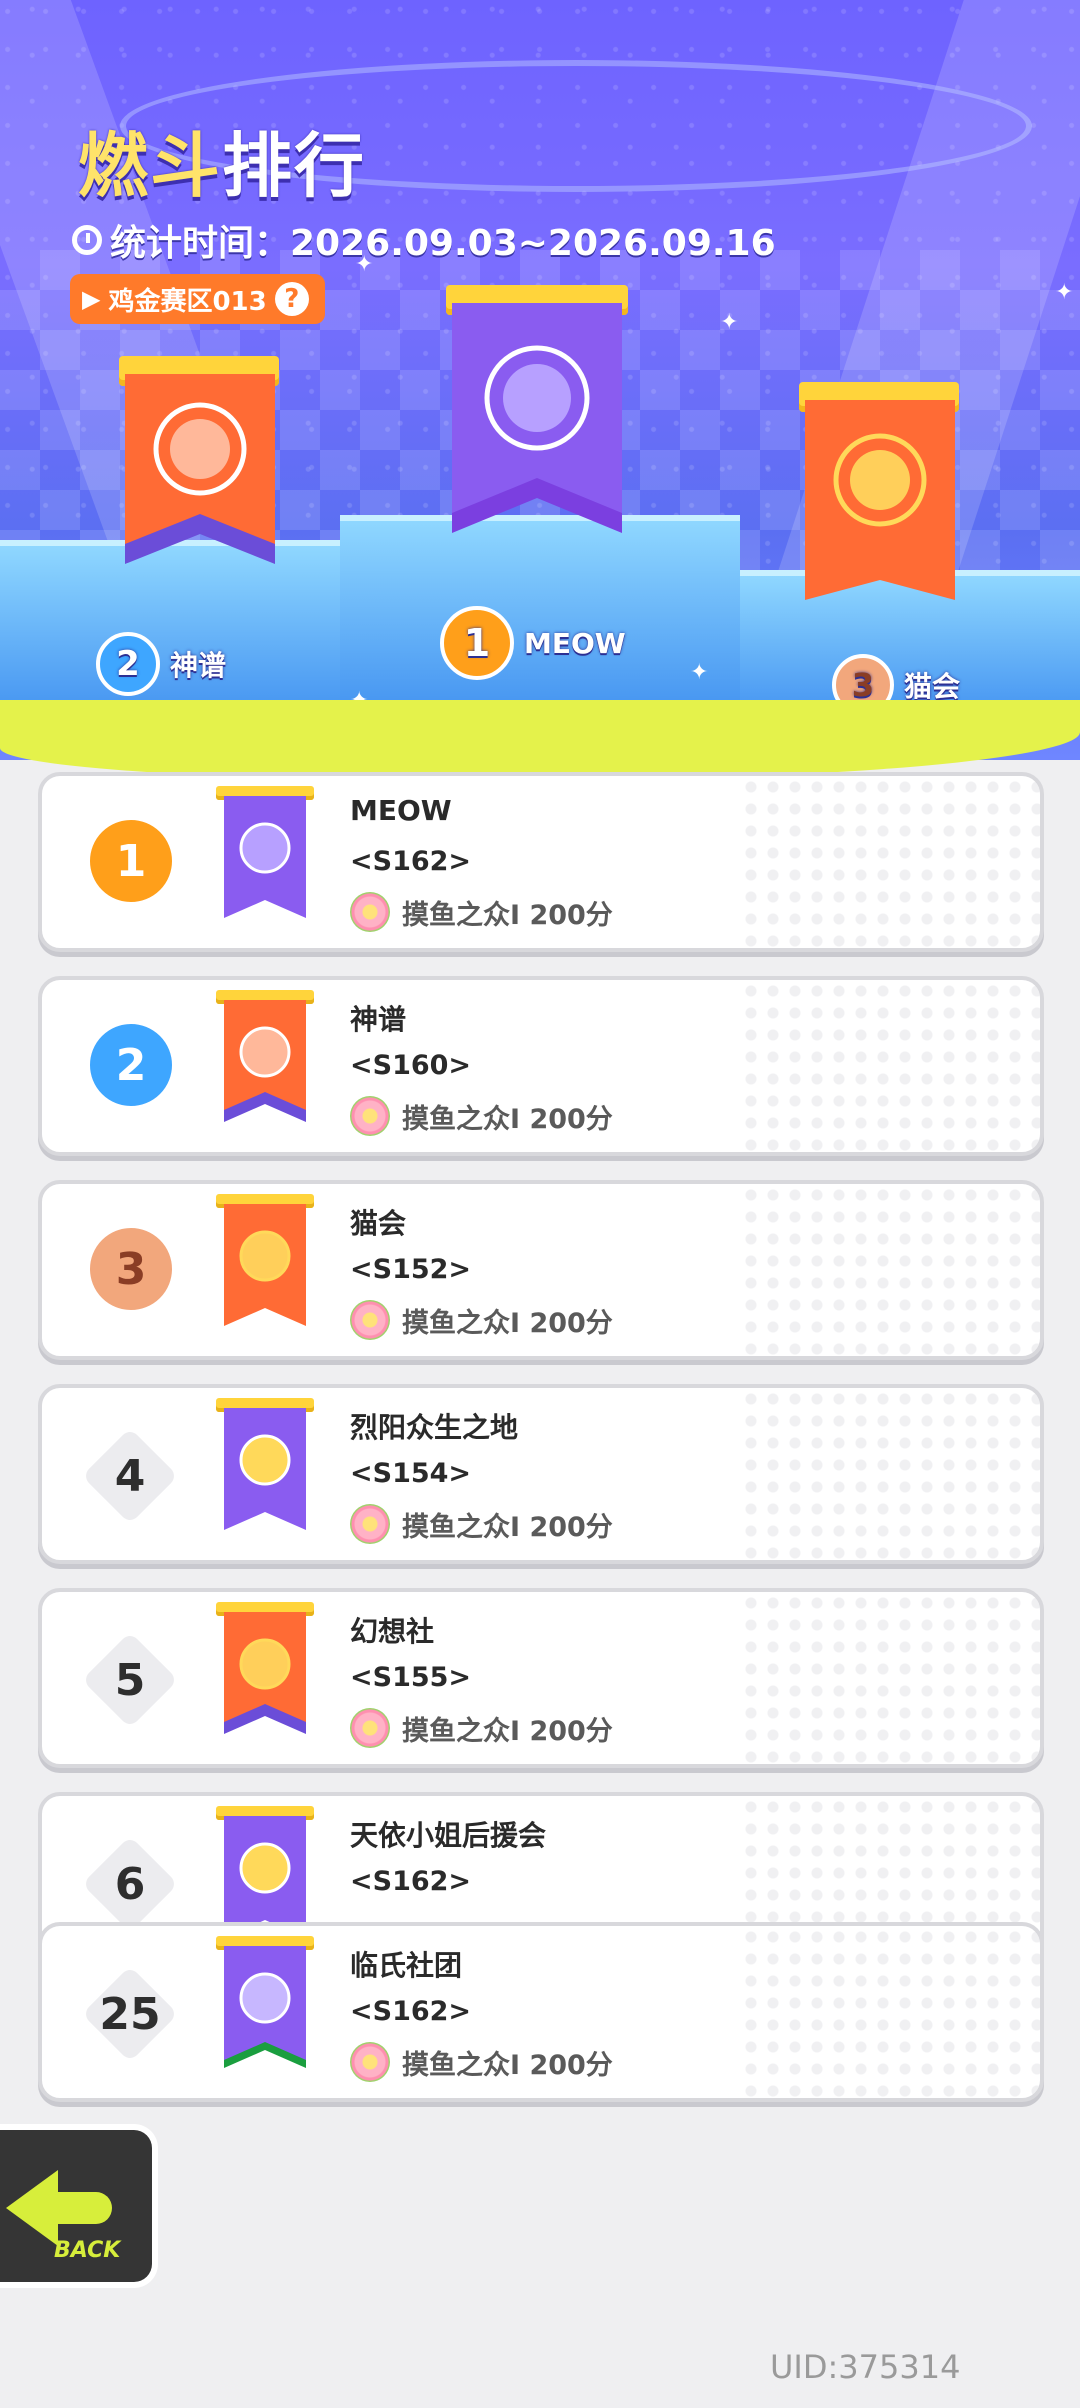 The image size is (1080, 2408). What do you see at coordinates (880, 500) in the screenshot?
I see `podium-flag-third` at bounding box center [880, 500].